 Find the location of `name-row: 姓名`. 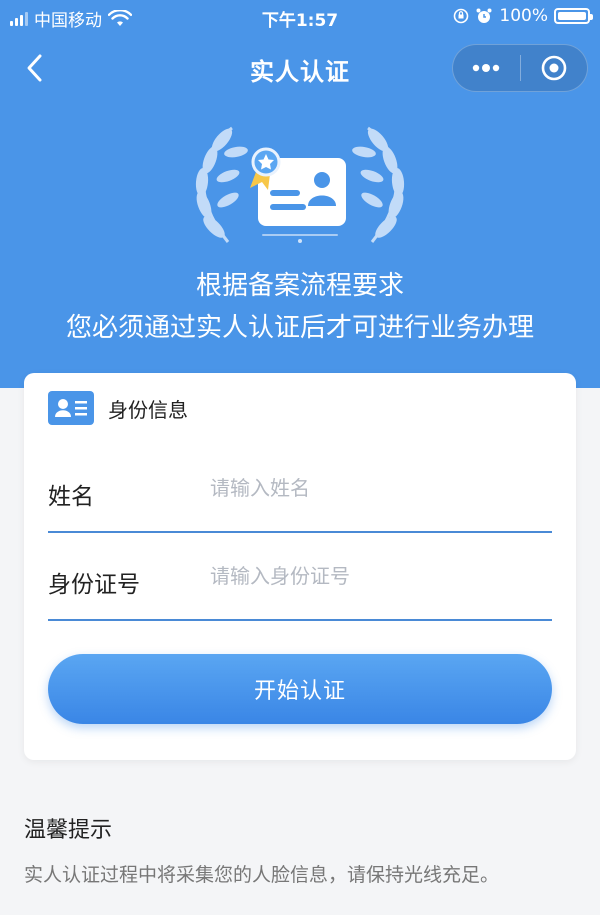

name-row: 姓名 is located at coordinates (300, 489).